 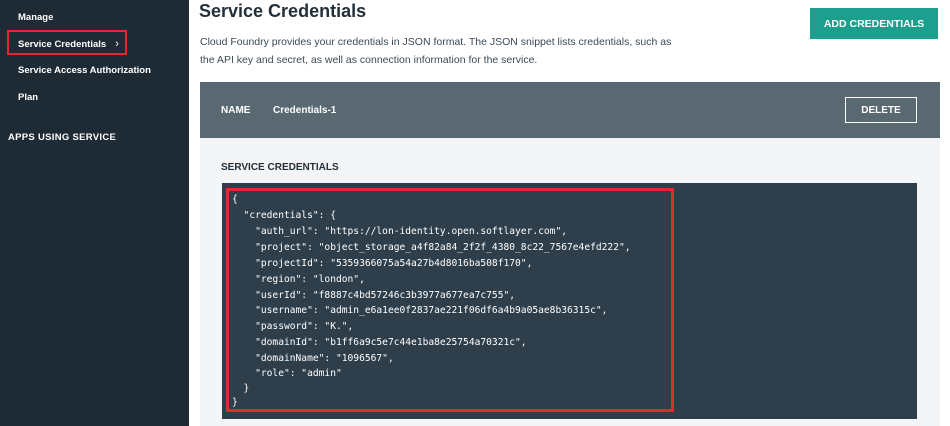 What do you see at coordinates (283, 11) in the screenshot?
I see `page-title: Service Credentials` at bounding box center [283, 11].